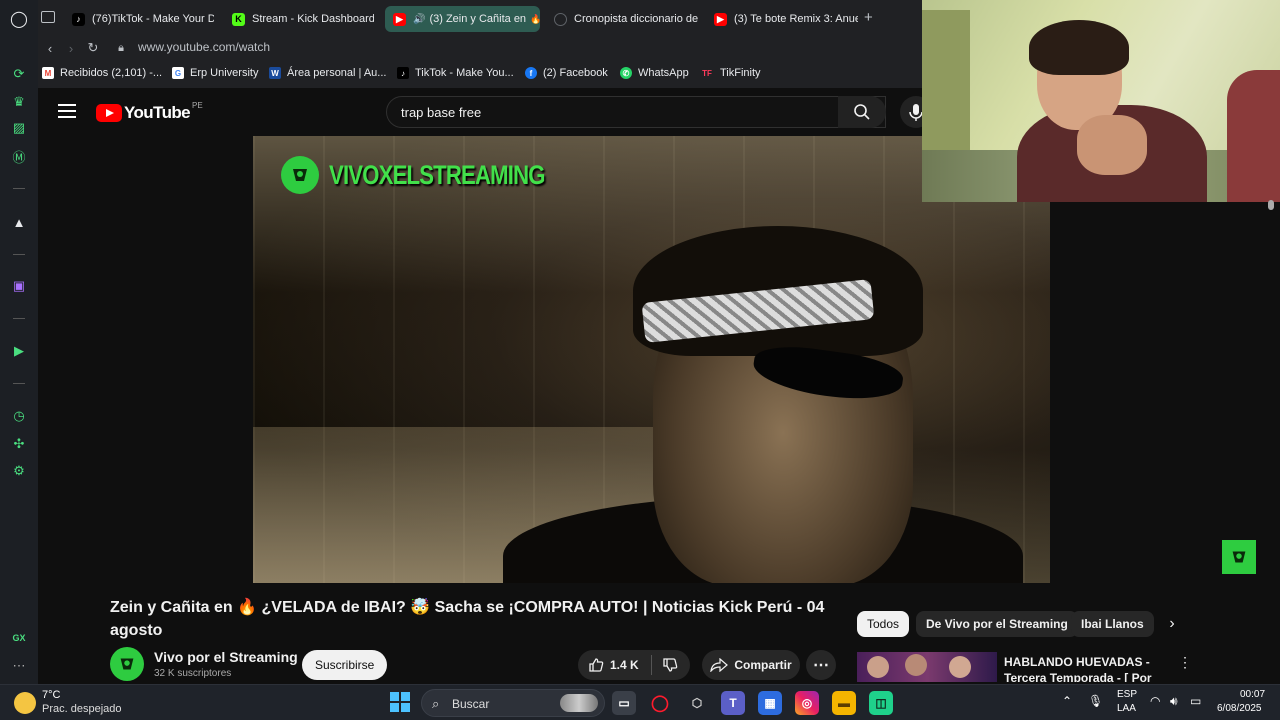 This screenshot has height=720, width=1280. What do you see at coordinates (883, 624) in the screenshot?
I see `chip-todos: Todos` at bounding box center [883, 624].